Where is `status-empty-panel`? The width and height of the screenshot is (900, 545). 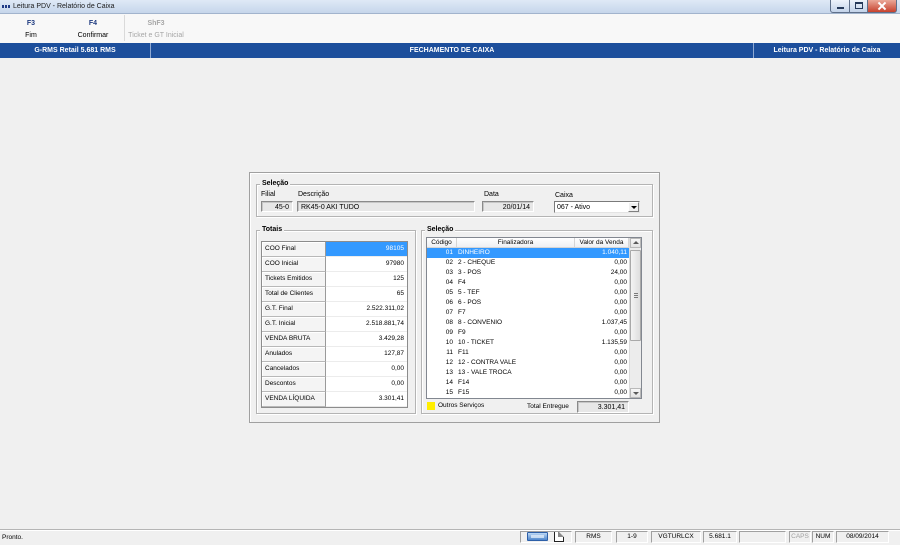
status-empty-panel is located at coordinates (762, 537).